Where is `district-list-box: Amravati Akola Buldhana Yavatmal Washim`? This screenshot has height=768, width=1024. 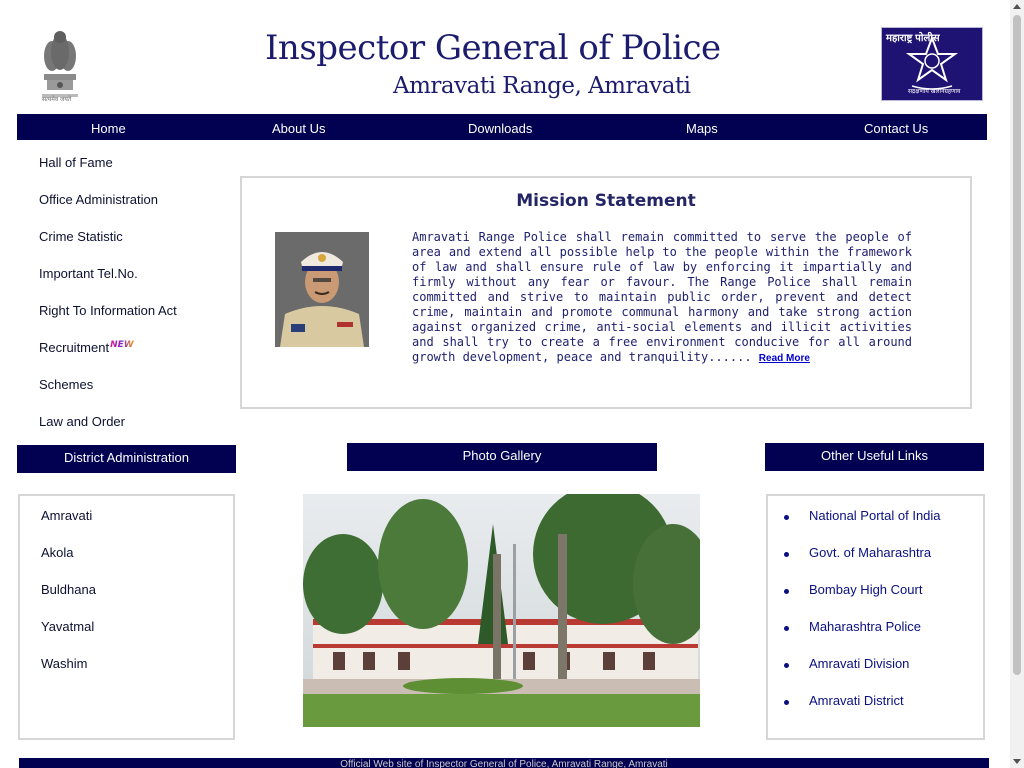 district-list-box: Amravati Akola Buldhana Yavatmal Washim is located at coordinates (126, 617).